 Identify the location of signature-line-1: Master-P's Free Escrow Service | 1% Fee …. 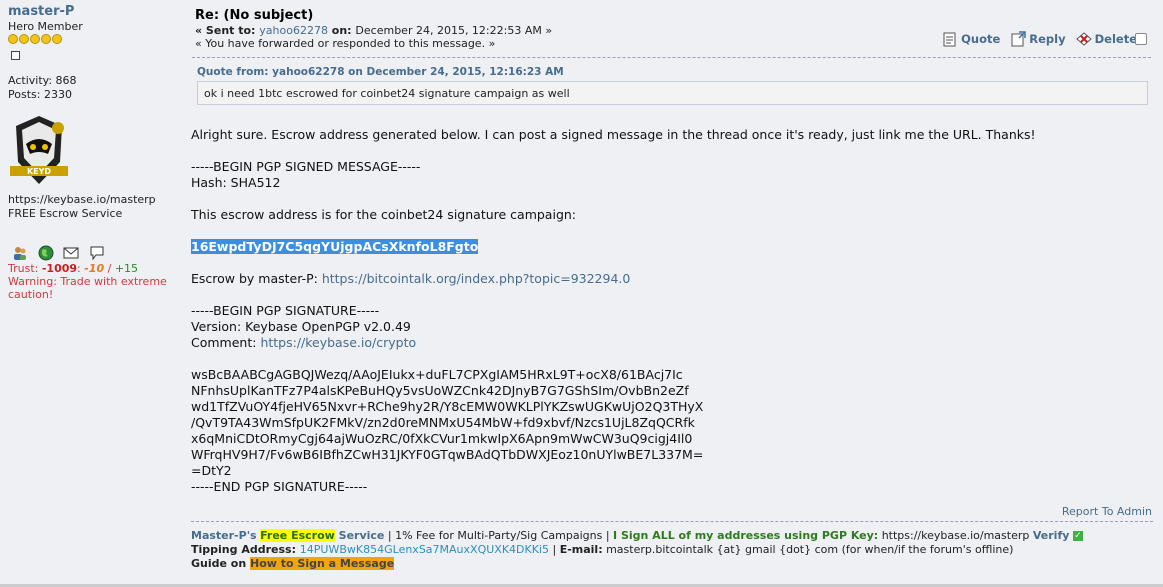
(671, 536).